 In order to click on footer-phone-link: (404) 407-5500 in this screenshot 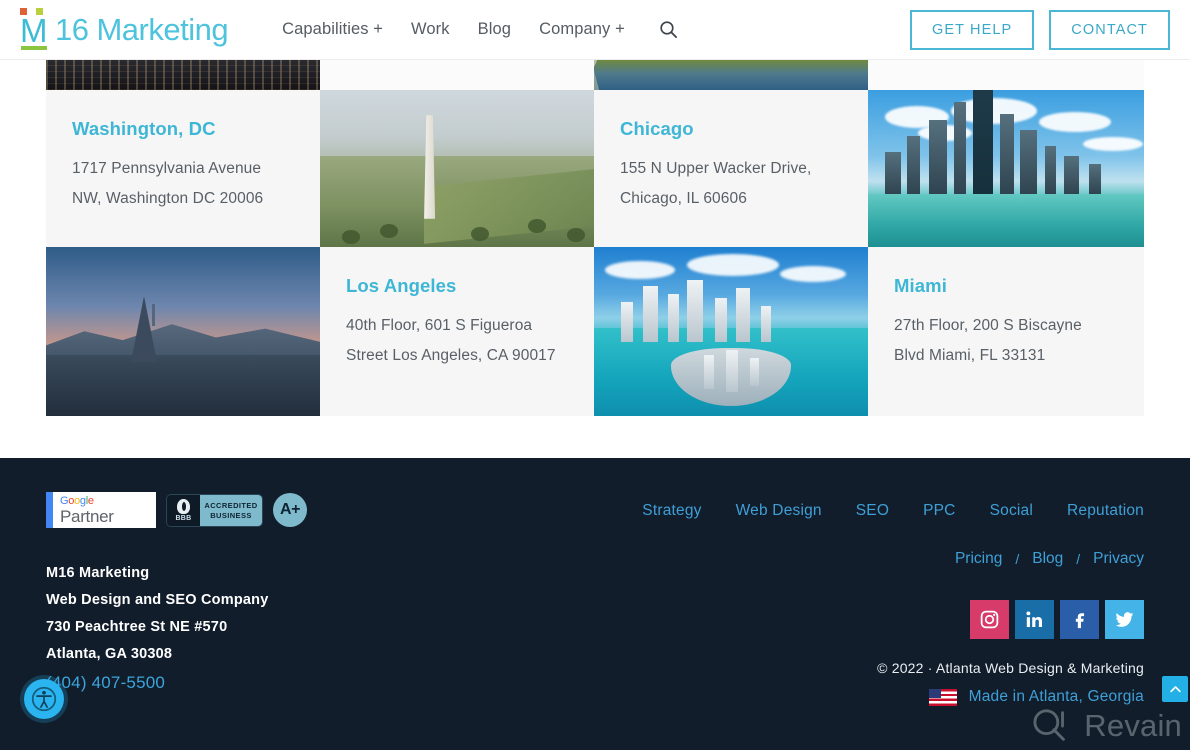, I will do `click(157, 683)`.